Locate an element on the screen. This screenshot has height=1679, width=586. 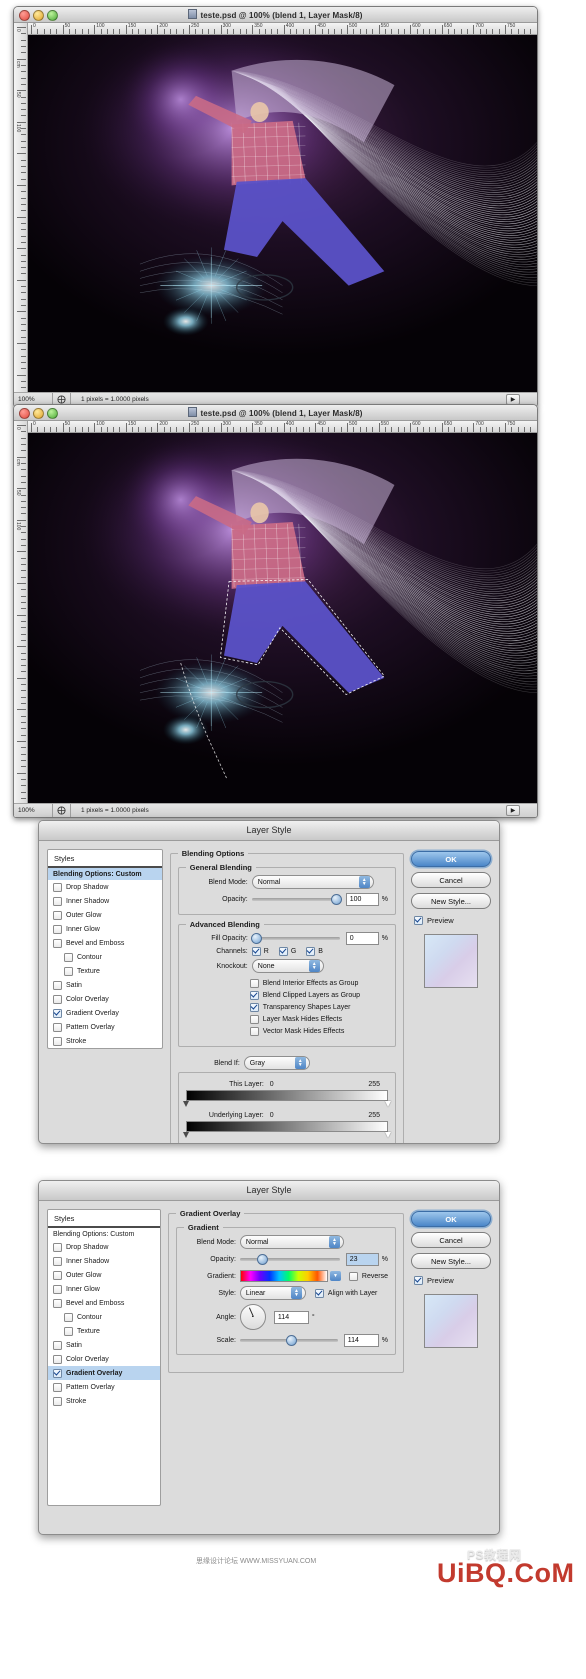
advanced-option-vector-mask-hides-effects: Vector Mask Hides Effects is located at coordinates (318, 1031).